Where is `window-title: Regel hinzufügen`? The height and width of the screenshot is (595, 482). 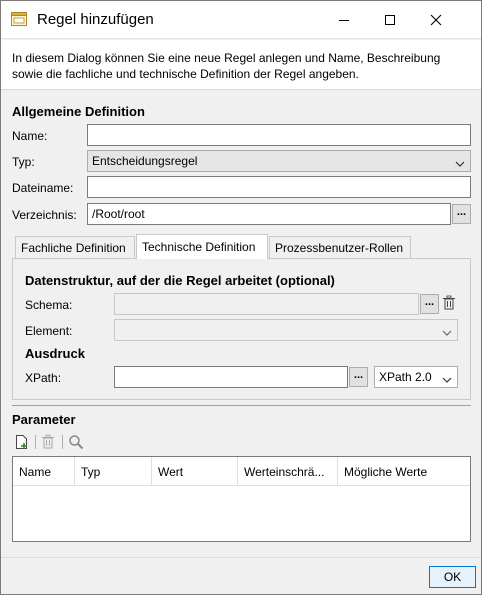
window-title: Regel hinzufügen is located at coordinates (95, 19).